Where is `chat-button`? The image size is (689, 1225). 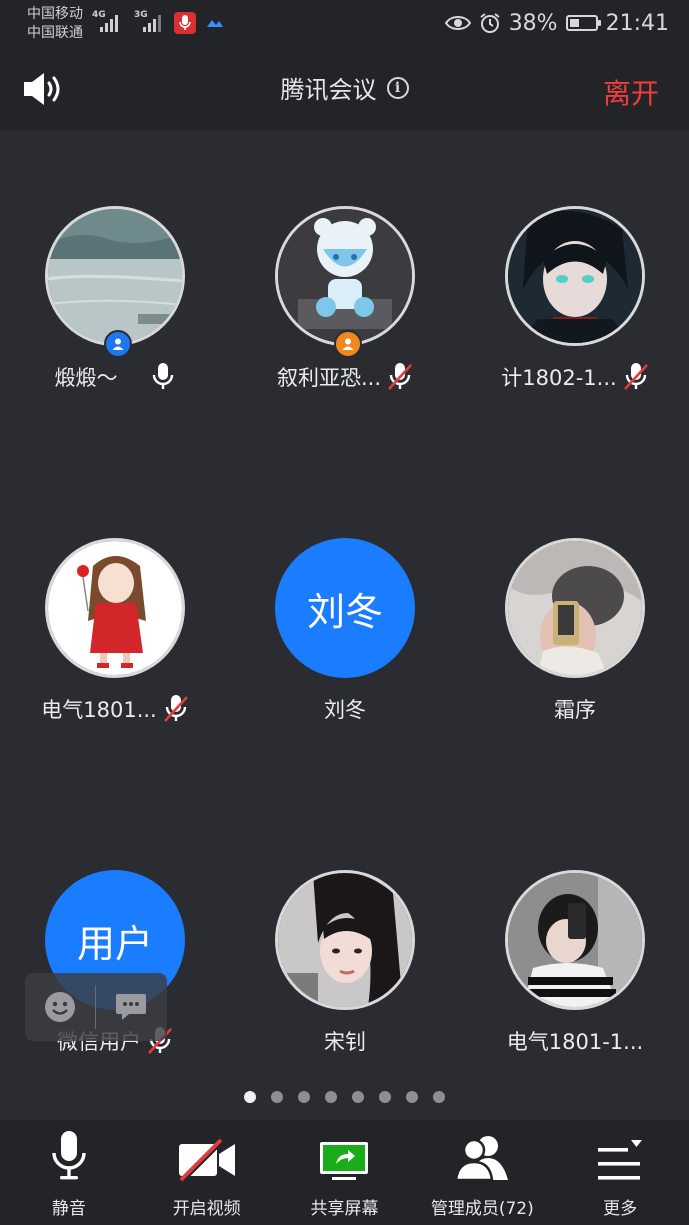
chat-button is located at coordinates (131, 1007).